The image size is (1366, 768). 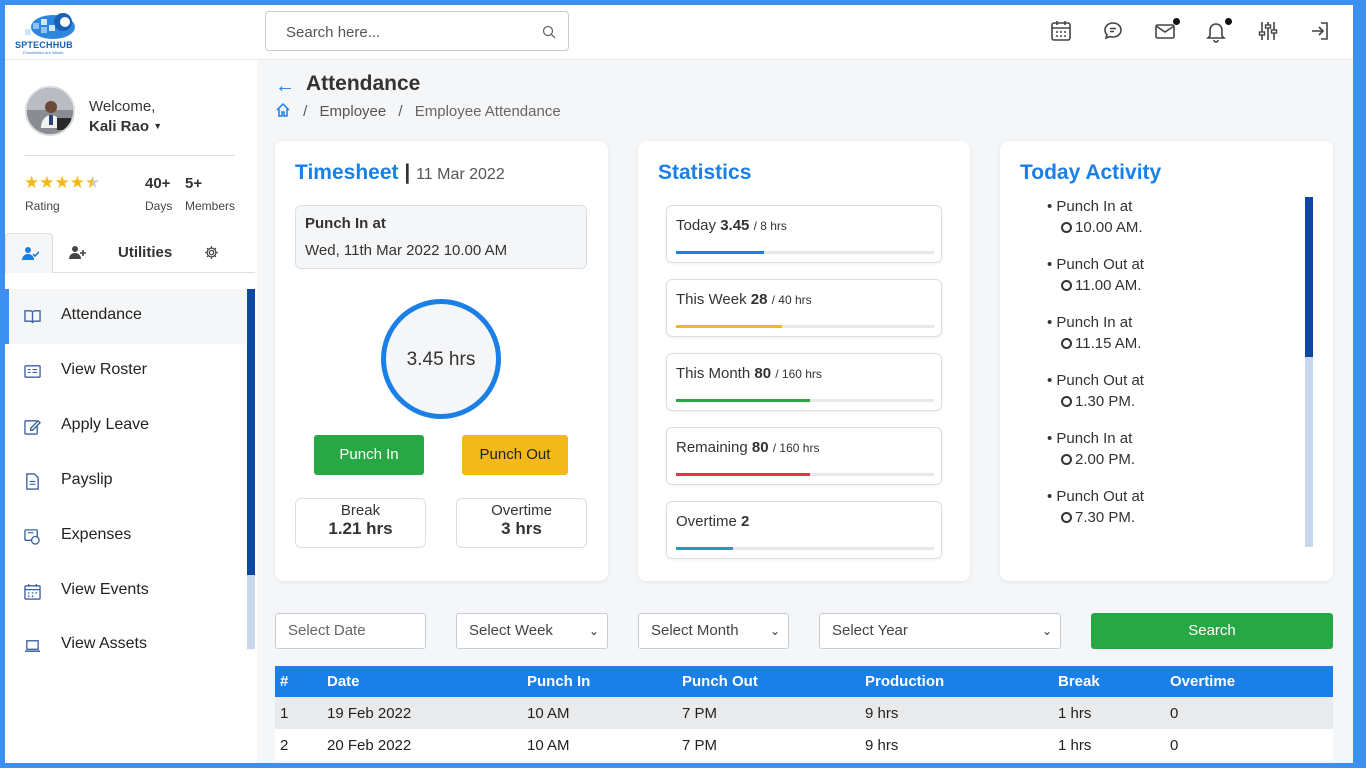 I want to click on table-row: 1 19 Feb 2022 10 AM 7 PM 9 hrs 1 hrs 0, so click(x=804, y=713).